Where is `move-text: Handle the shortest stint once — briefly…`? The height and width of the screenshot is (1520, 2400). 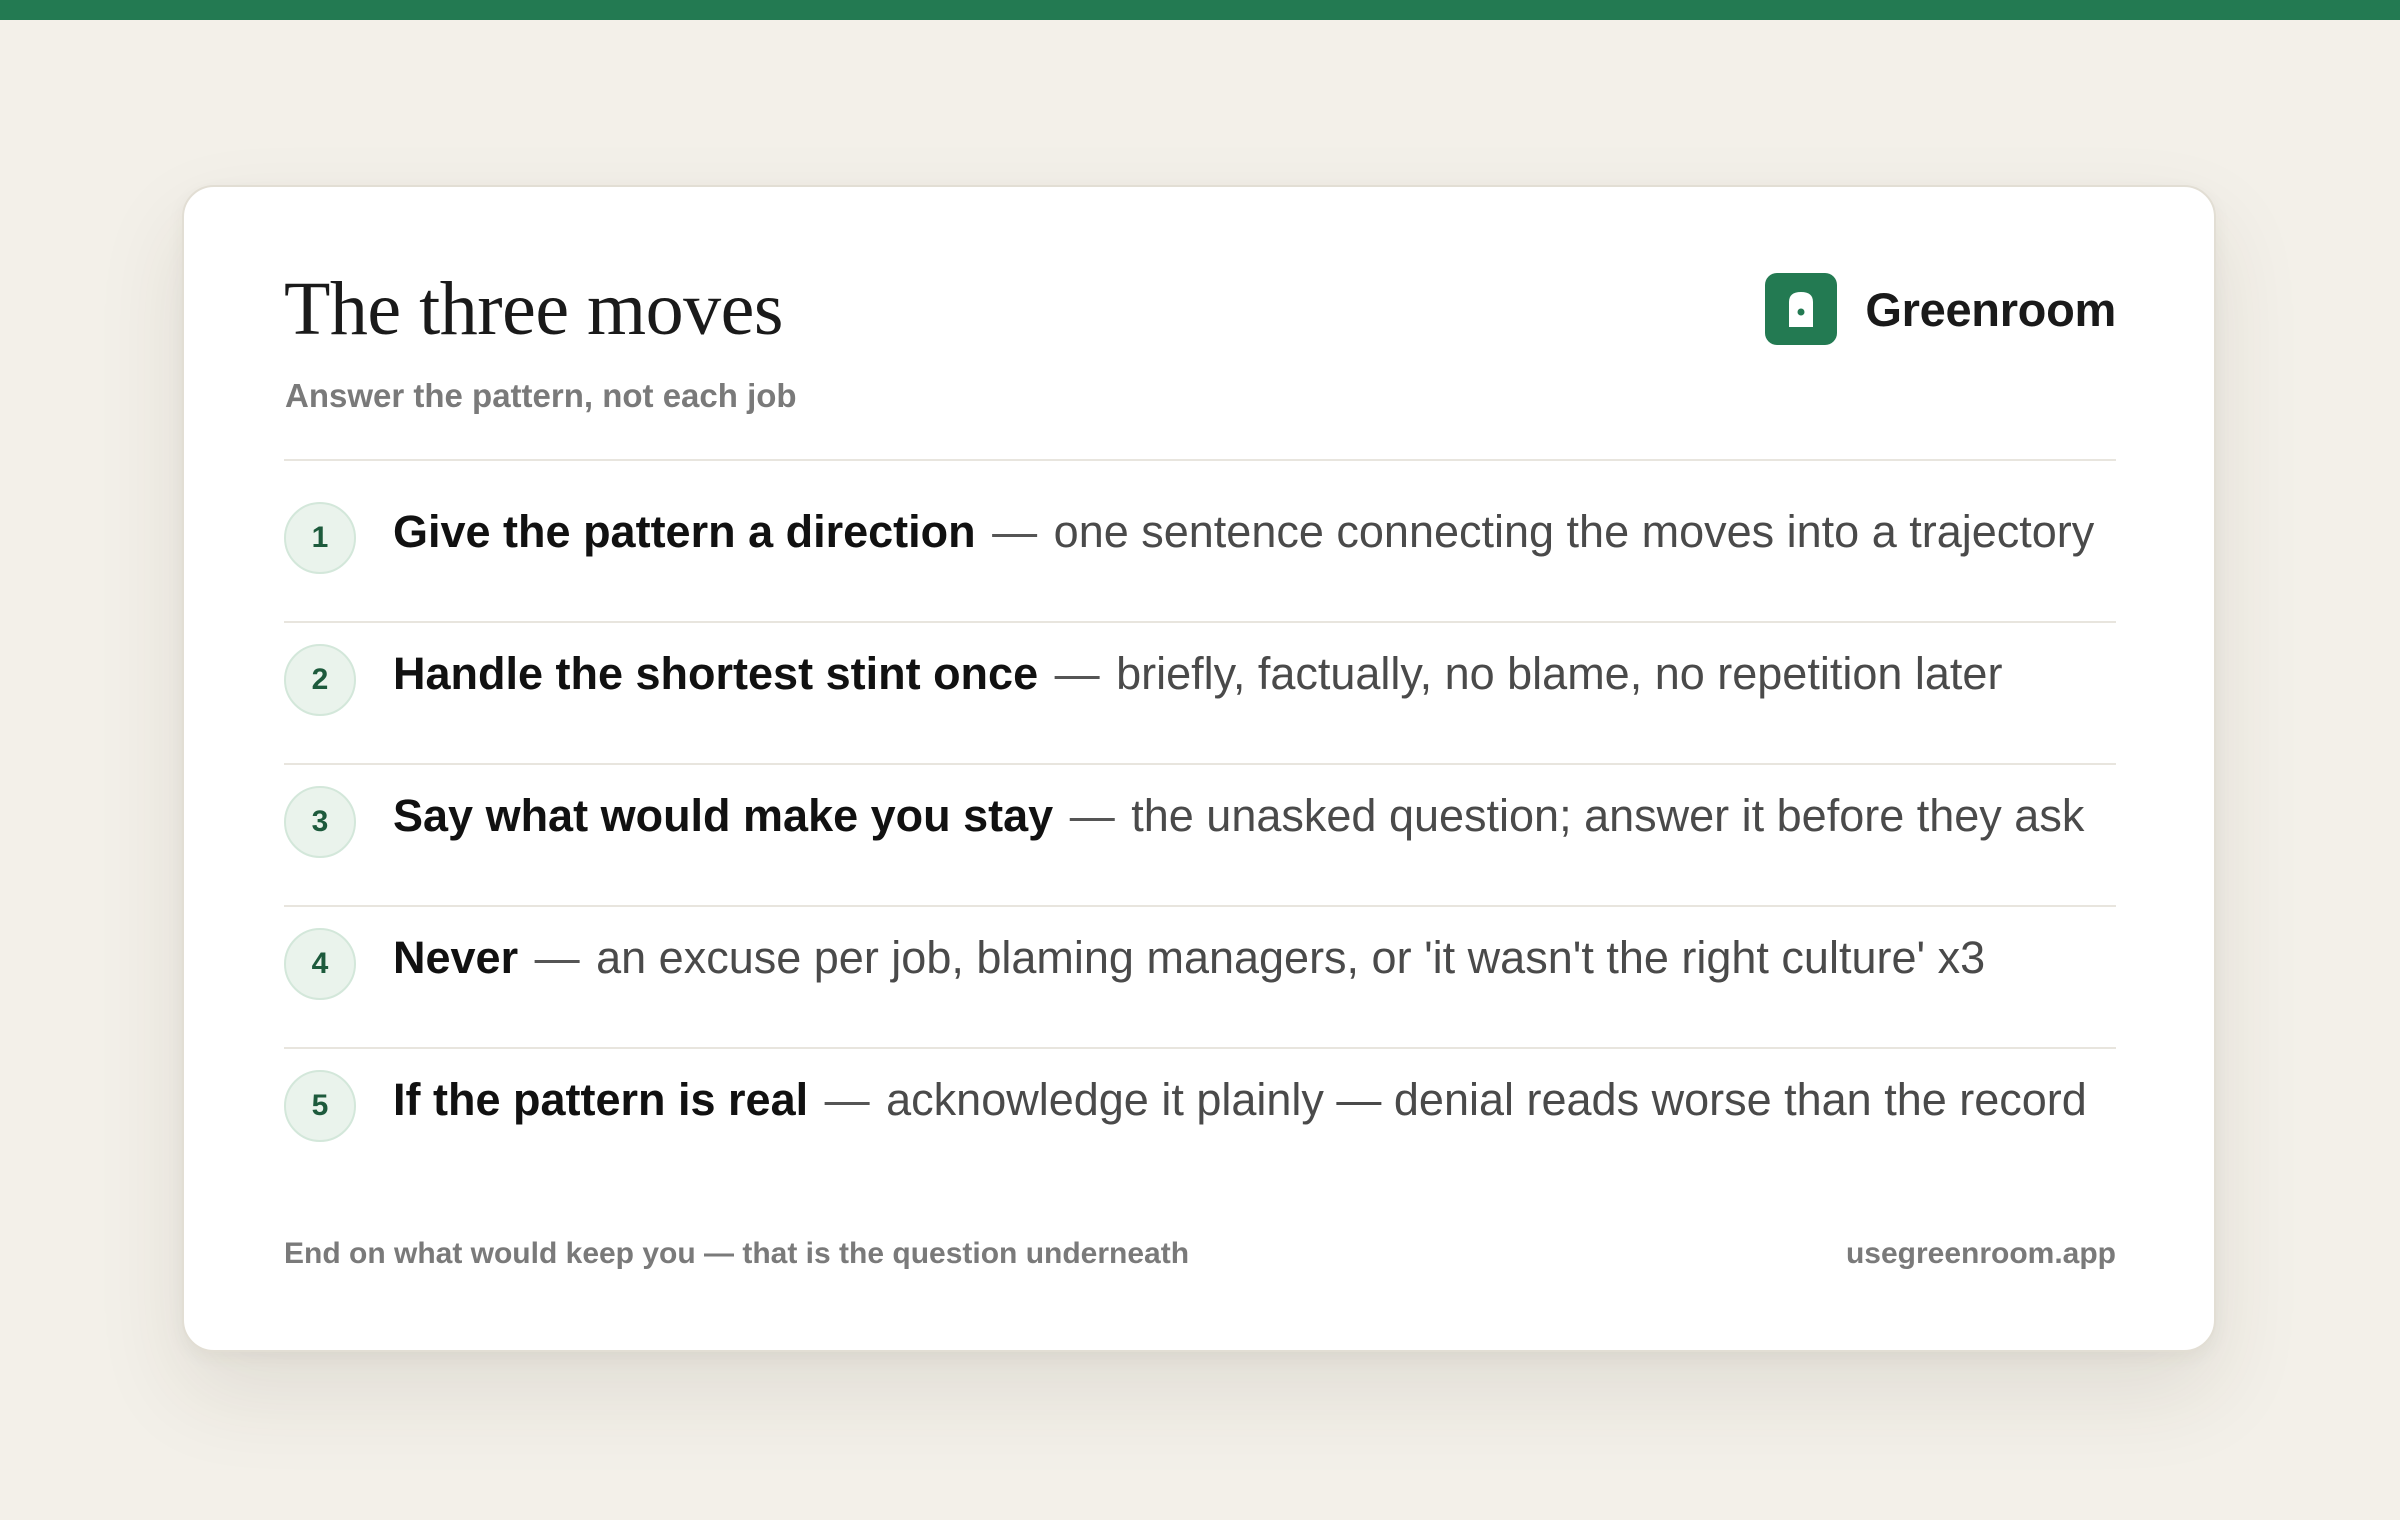
move-text: Handle the shortest stint once — briefly… is located at coordinates (1197, 674).